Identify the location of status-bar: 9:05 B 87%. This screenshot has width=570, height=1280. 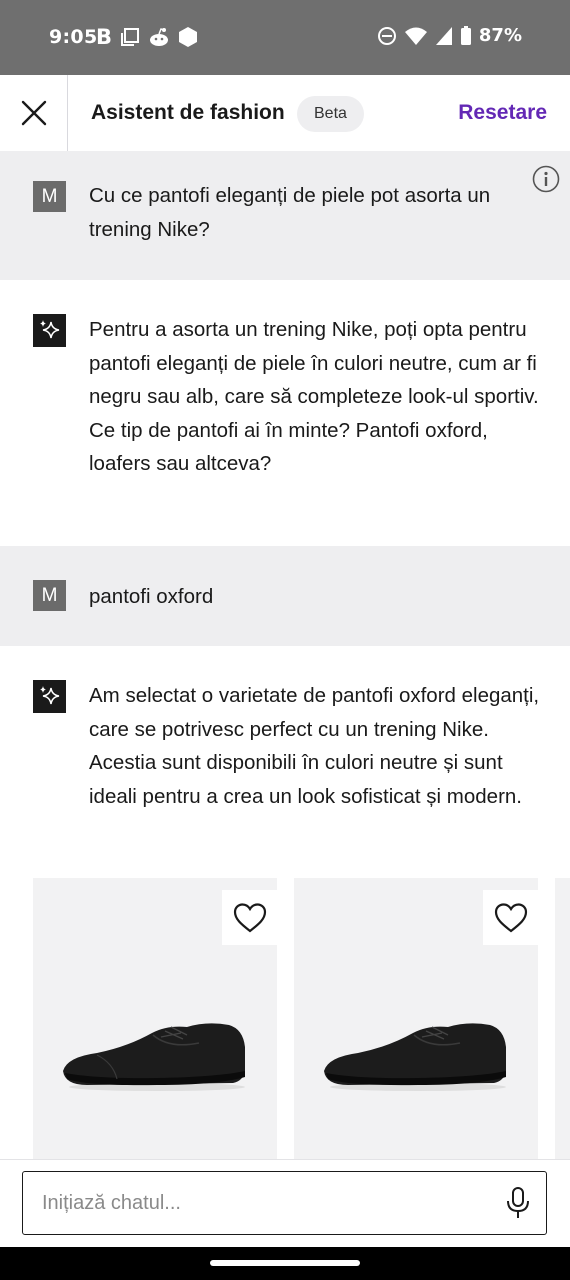
(285, 37).